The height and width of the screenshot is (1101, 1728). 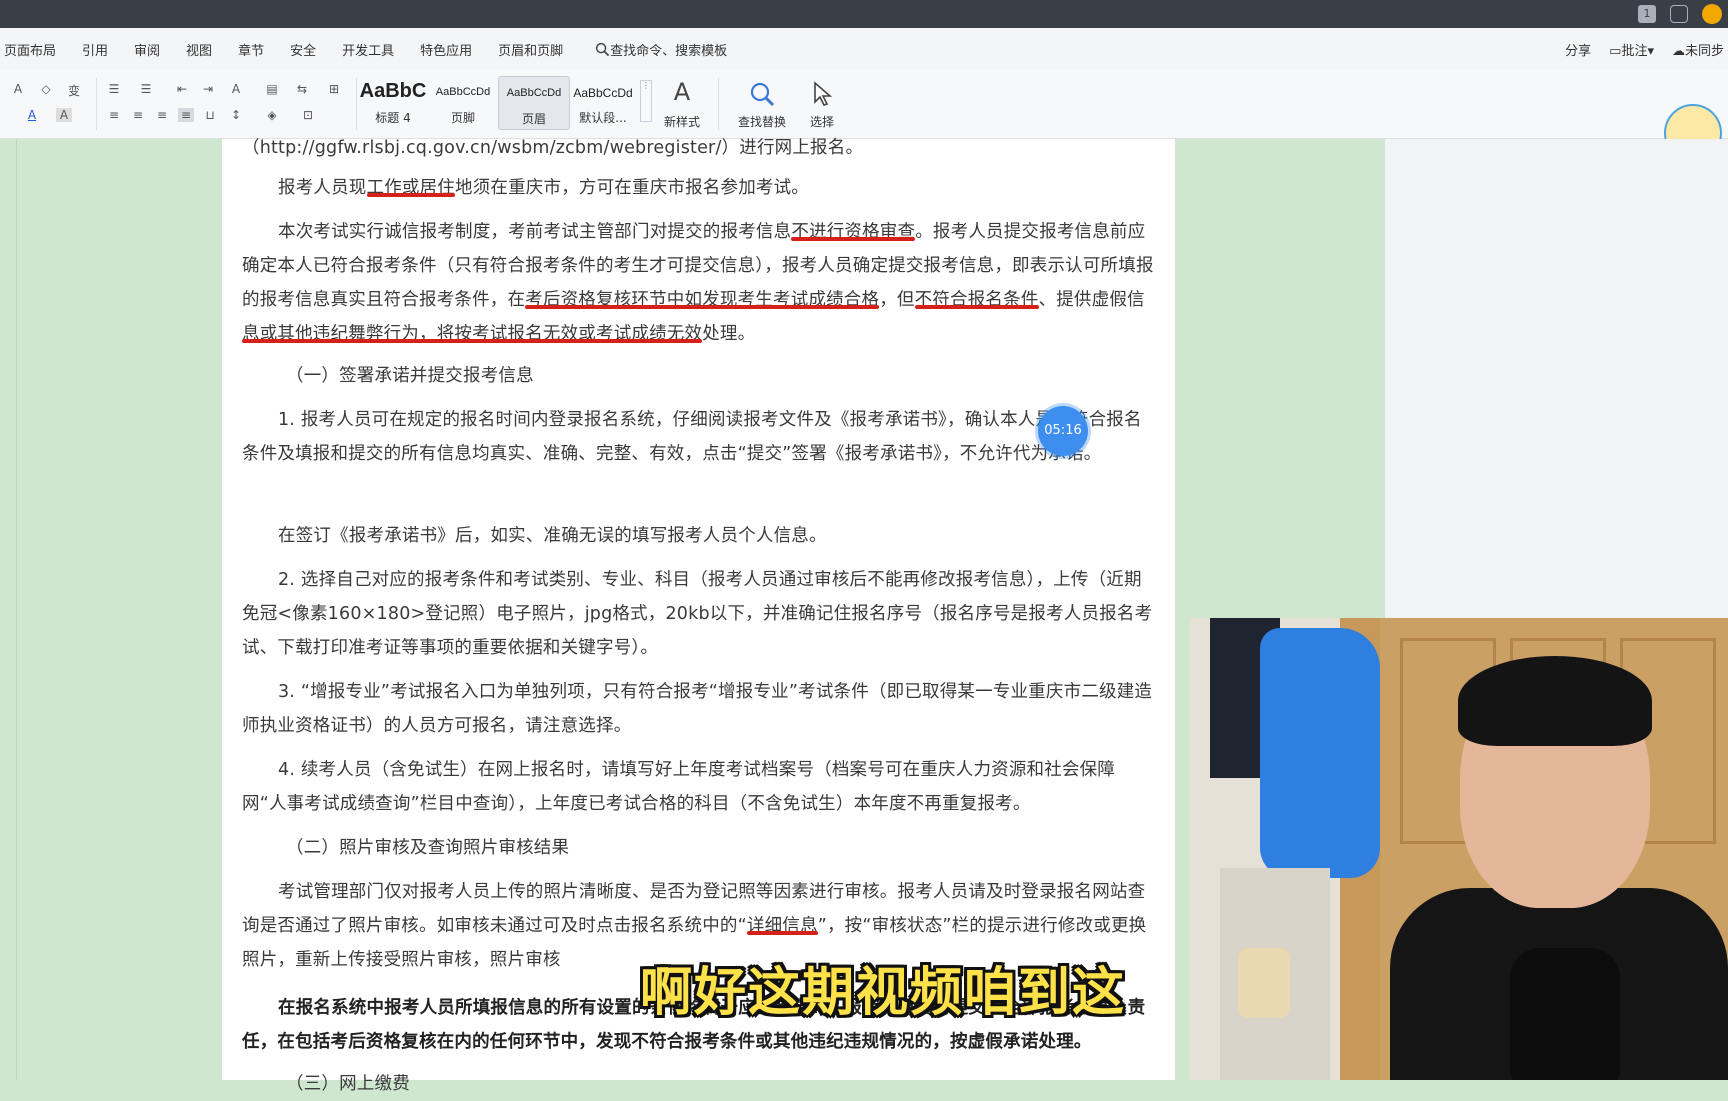 I want to click on find-replace-label: 查找替换, so click(x=761, y=122).